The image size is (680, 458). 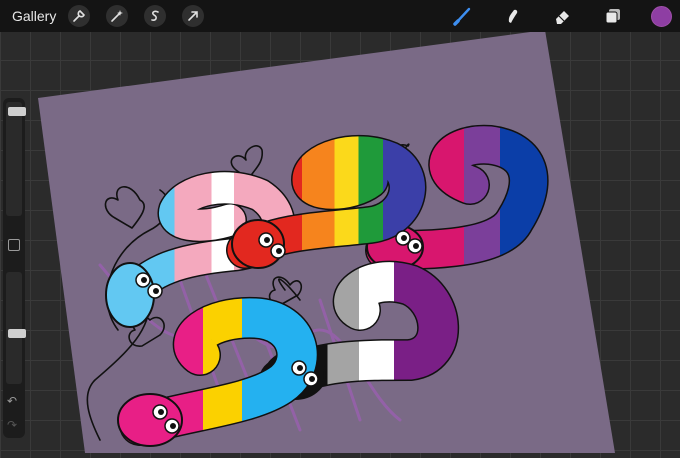 What do you see at coordinates (155, 16) in the screenshot?
I see `selection-s-icon` at bounding box center [155, 16].